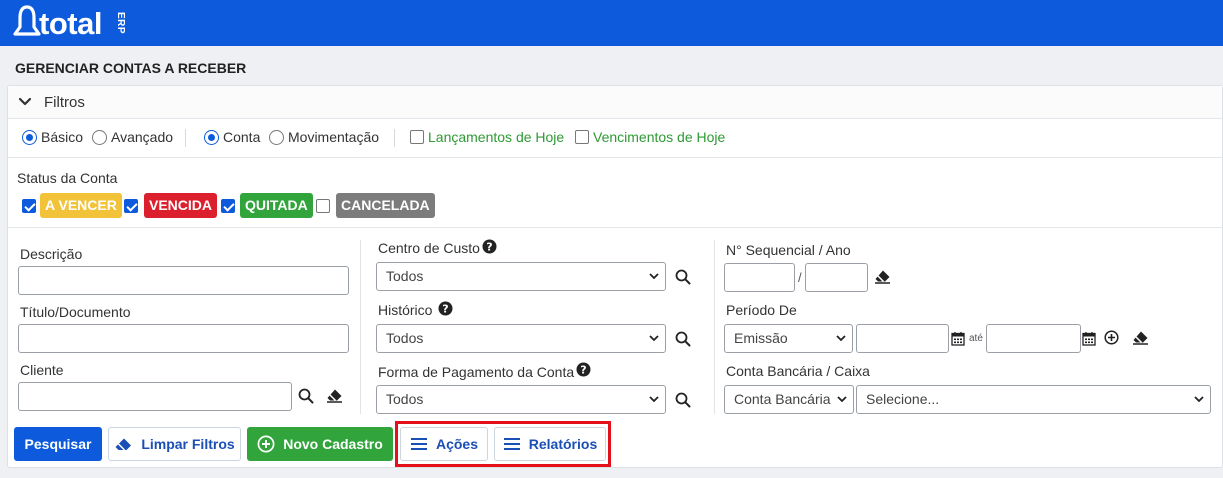 The height and width of the screenshot is (478, 1223). Describe the element at coordinates (611, 23) in the screenshot. I see `top-bar: total ERP` at that location.